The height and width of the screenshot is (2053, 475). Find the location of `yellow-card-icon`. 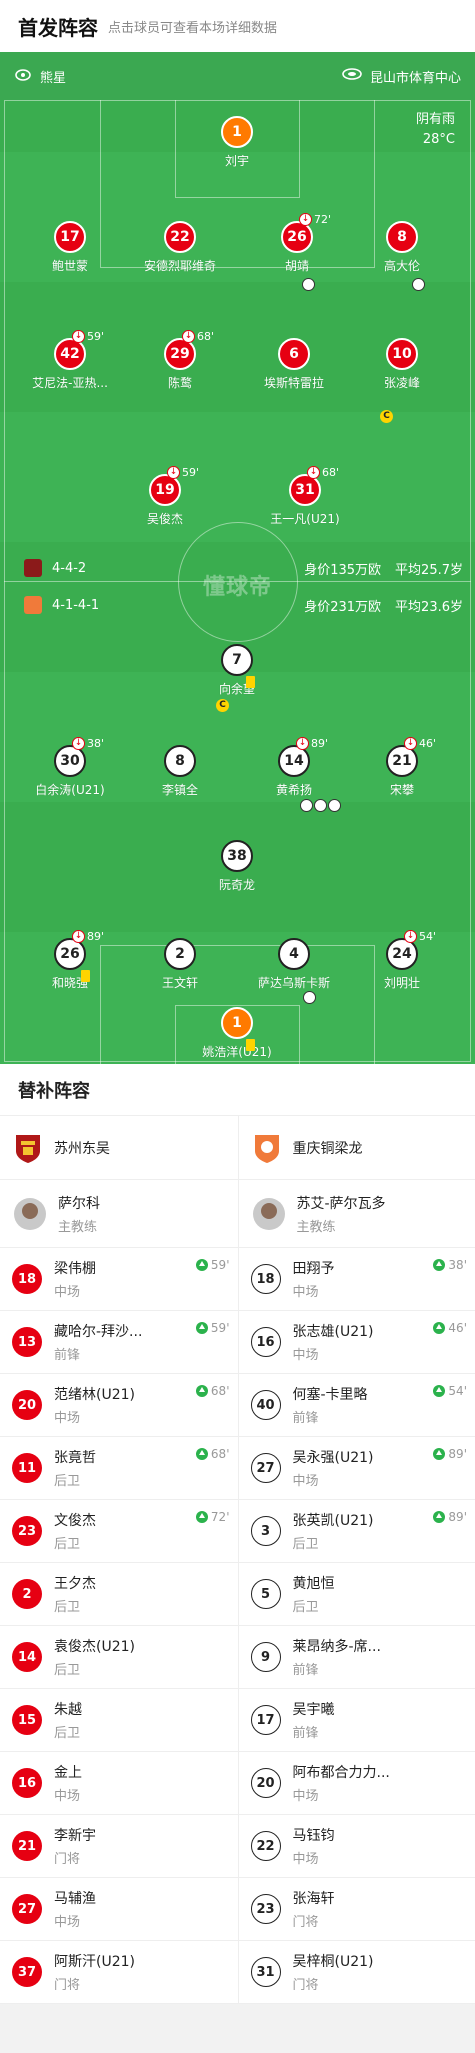

yellow-card-icon is located at coordinates (250, 1045).